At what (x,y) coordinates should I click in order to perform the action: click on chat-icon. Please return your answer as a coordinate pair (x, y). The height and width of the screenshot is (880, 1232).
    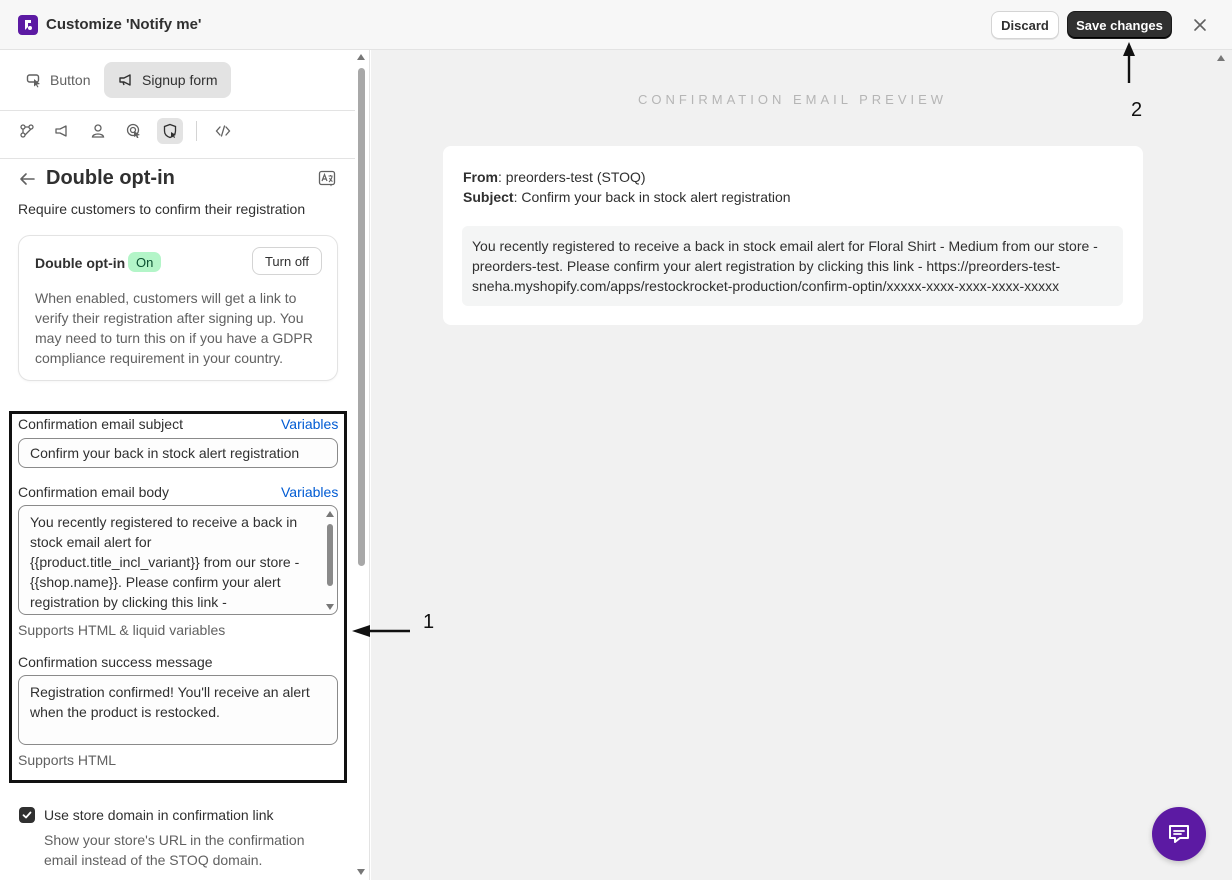
    Looking at the image, I should click on (1179, 834).